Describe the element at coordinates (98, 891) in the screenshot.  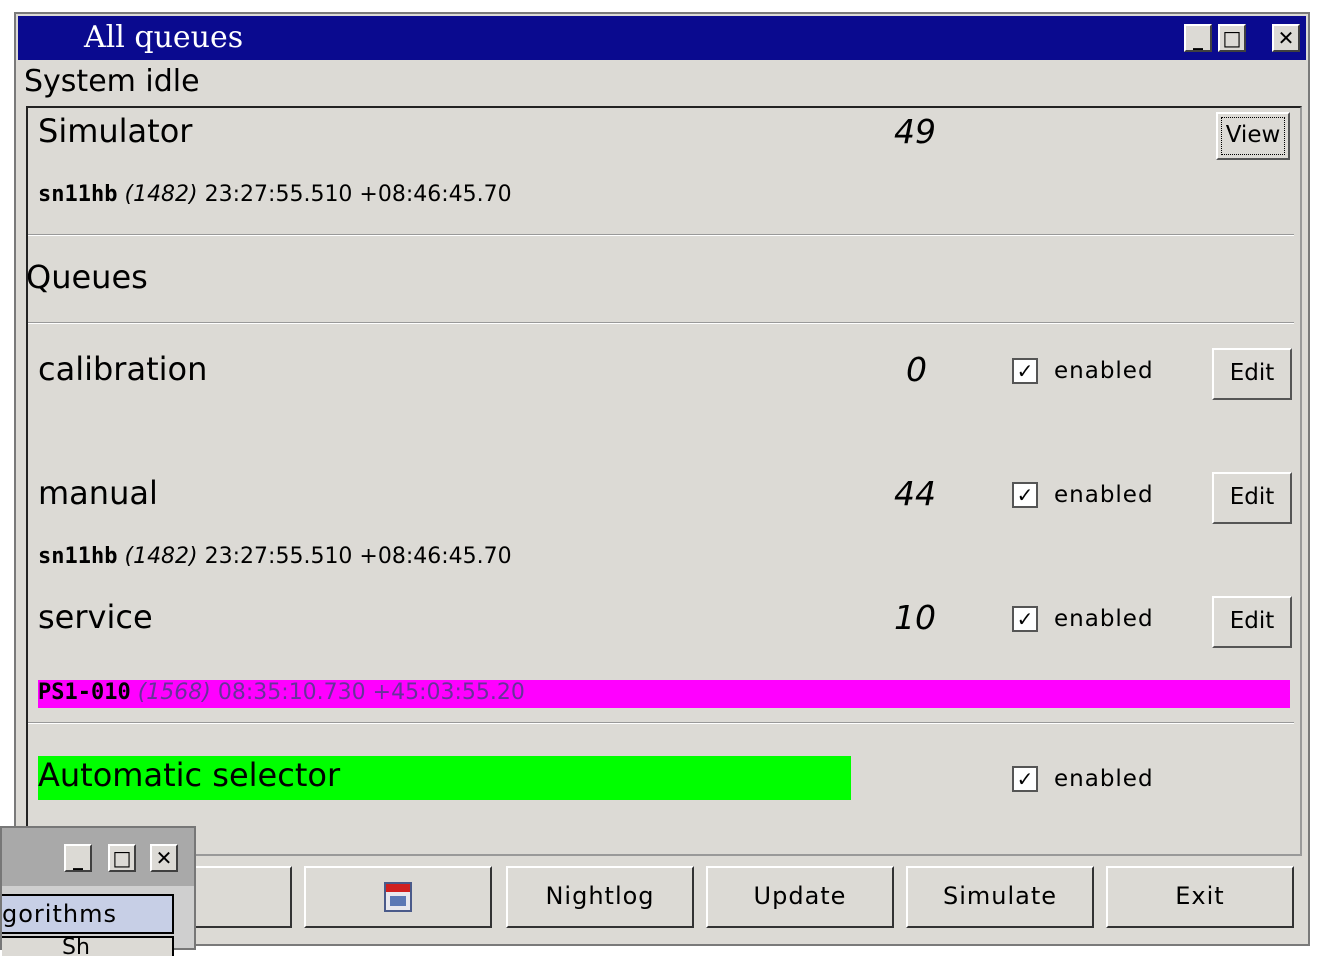
I see `secondary-window: _ □ ✕ gorithms Sh` at that location.